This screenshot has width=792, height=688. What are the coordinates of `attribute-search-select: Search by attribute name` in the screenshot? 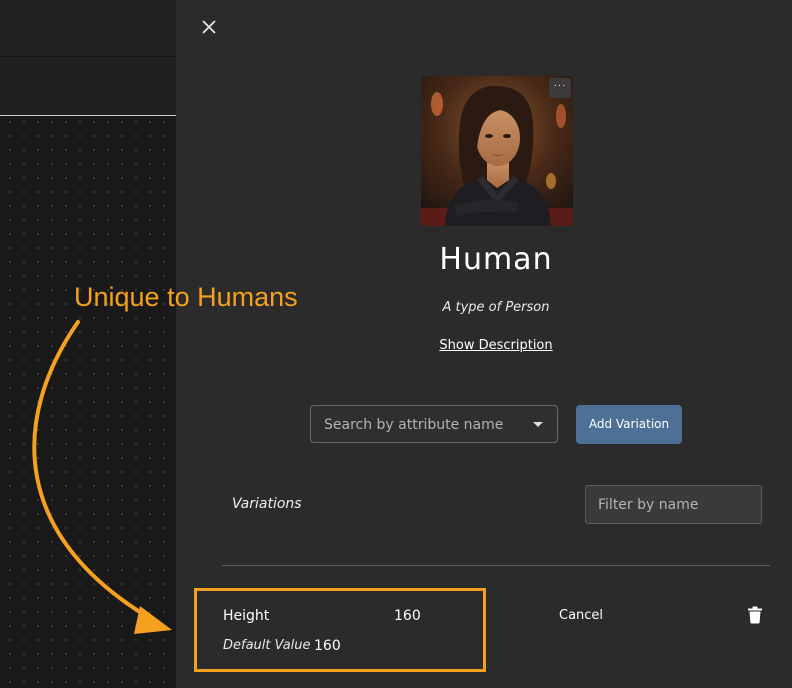 It's located at (434, 424).